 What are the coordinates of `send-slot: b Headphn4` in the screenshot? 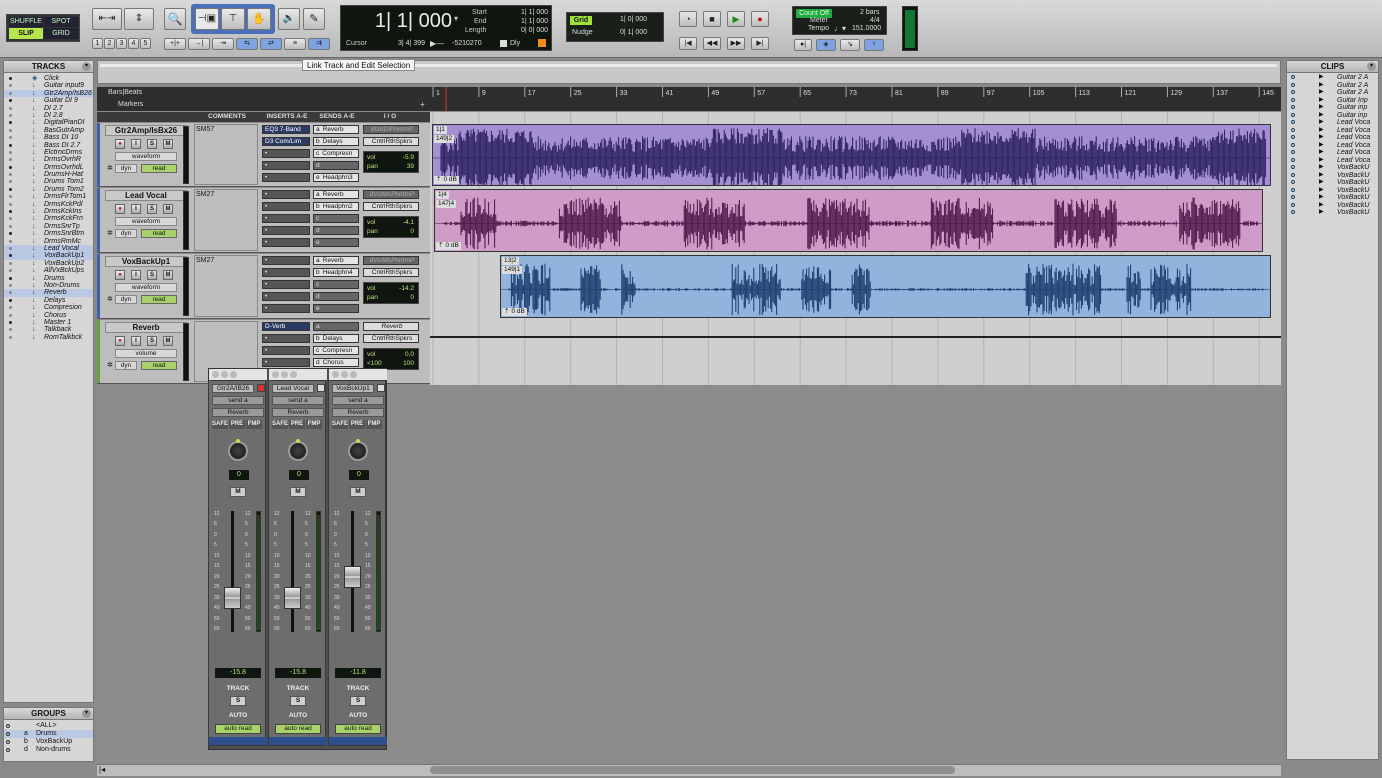 It's located at (336, 272).